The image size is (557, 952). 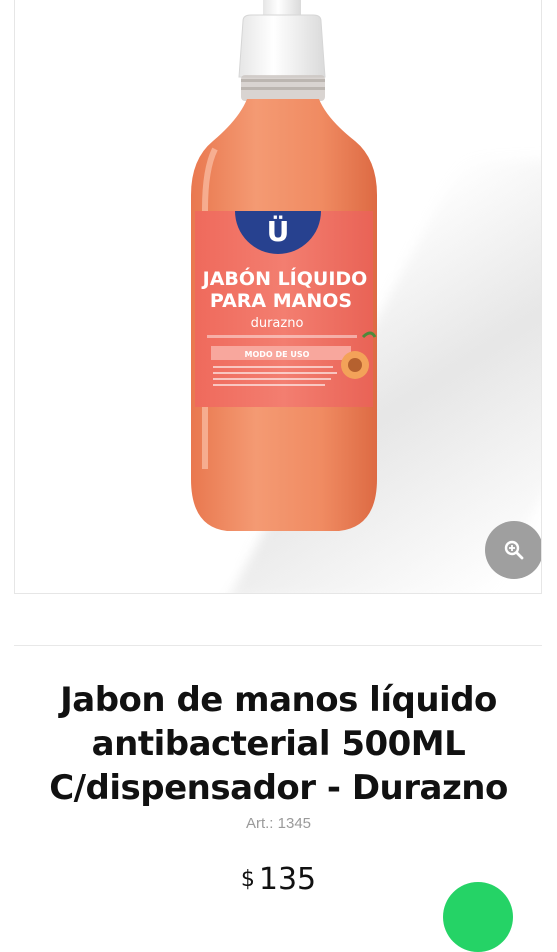 I want to click on price-currency: $, so click(x=247, y=879).